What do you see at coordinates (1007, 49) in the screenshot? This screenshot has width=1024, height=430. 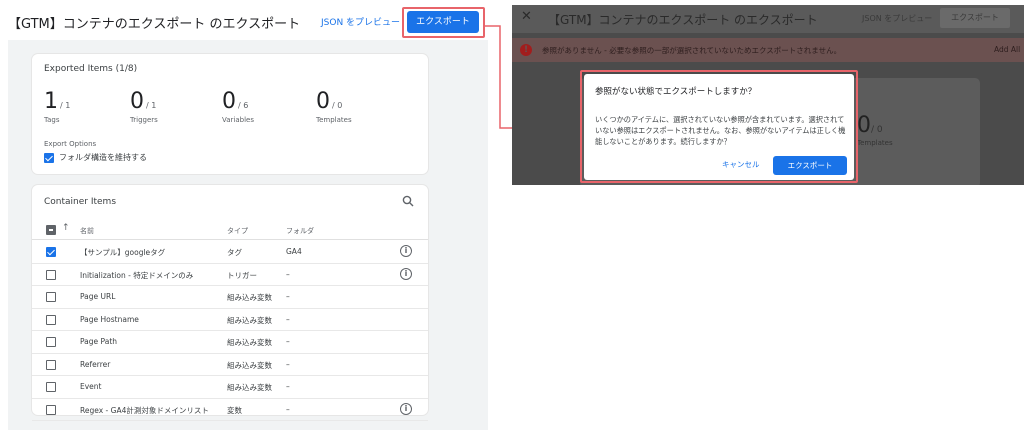 I see `add-all-link: Add All` at bounding box center [1007, 49].